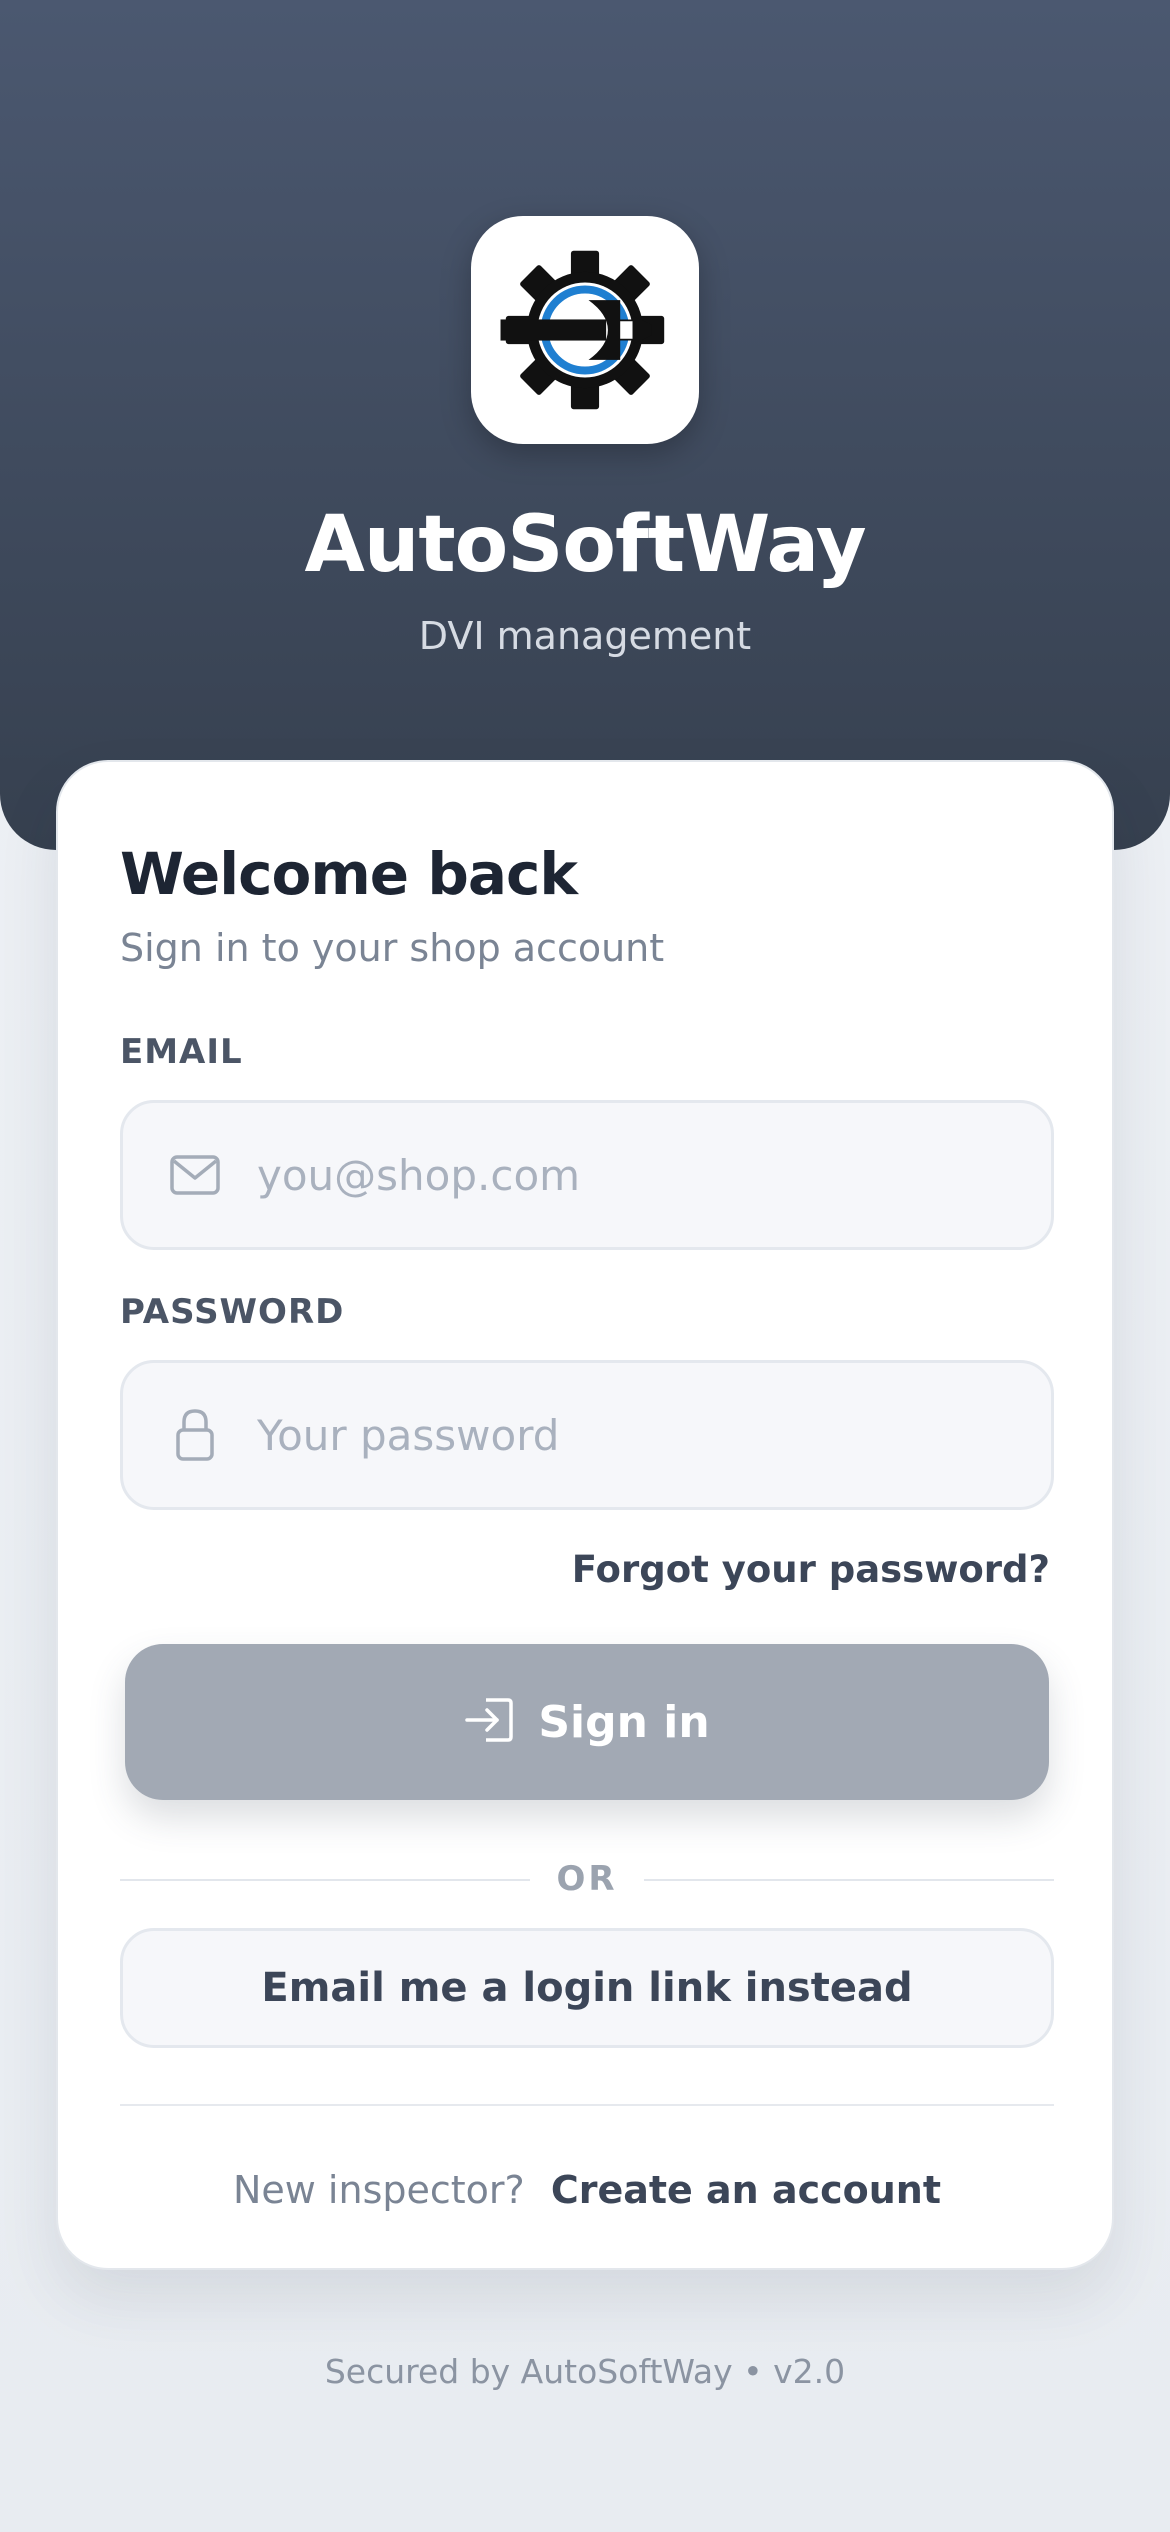  What do you see at coordinates (195, 1435) in the screenshot?
I see `lock-icon` at bounding box center [195, 1435].